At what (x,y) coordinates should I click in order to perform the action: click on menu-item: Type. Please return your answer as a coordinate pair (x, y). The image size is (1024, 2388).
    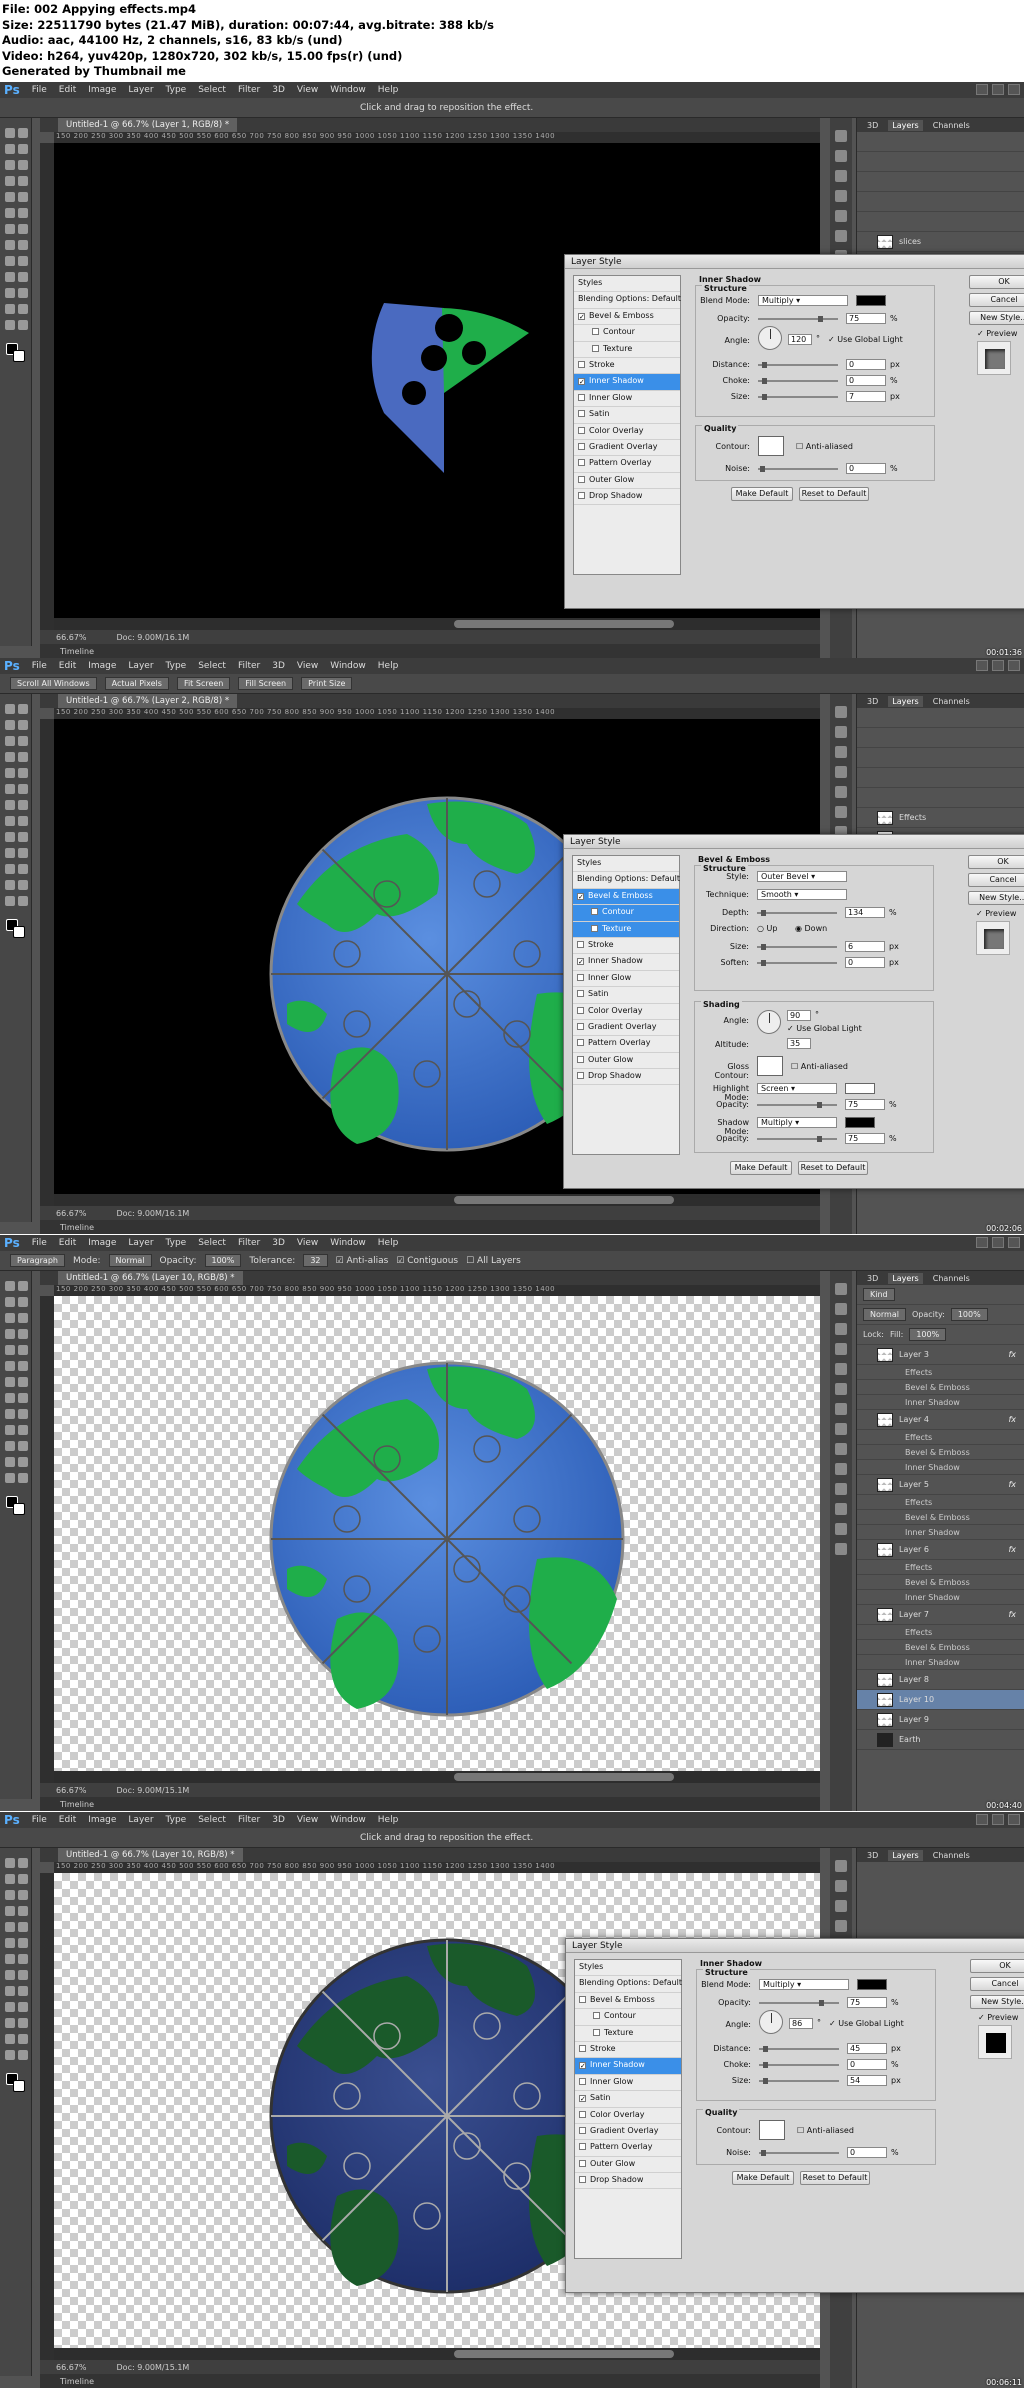
    Looking at the image, I should click on (176, 1820).